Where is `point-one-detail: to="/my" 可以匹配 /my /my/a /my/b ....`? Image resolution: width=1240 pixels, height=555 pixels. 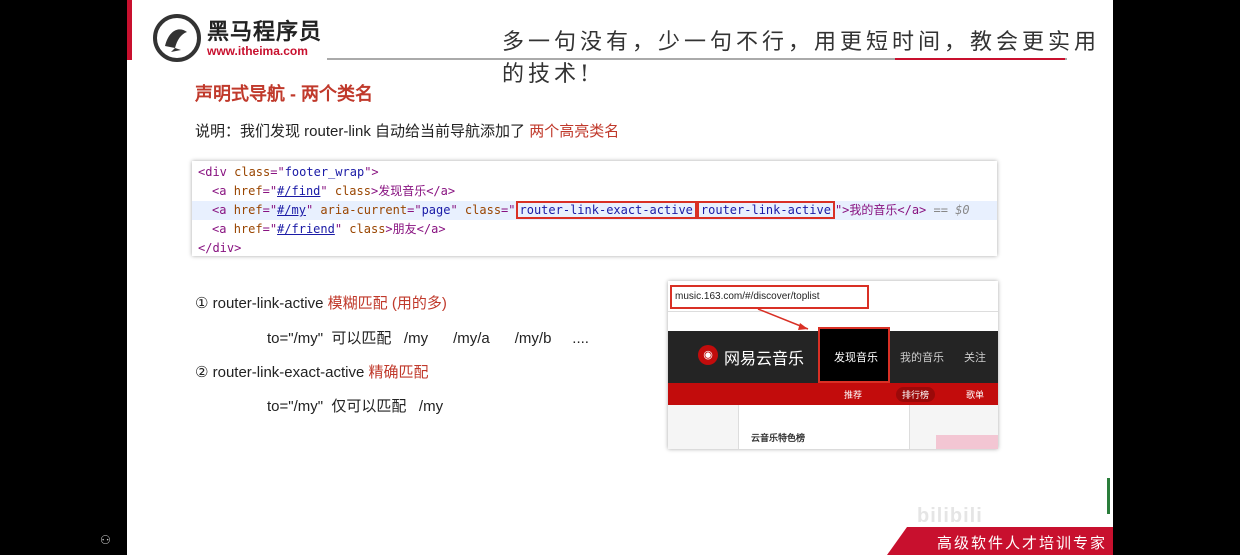 point-one-detail: to="/my" 可以匹配 /my /my/a /my/b .... is located at coordinates (428, 338).